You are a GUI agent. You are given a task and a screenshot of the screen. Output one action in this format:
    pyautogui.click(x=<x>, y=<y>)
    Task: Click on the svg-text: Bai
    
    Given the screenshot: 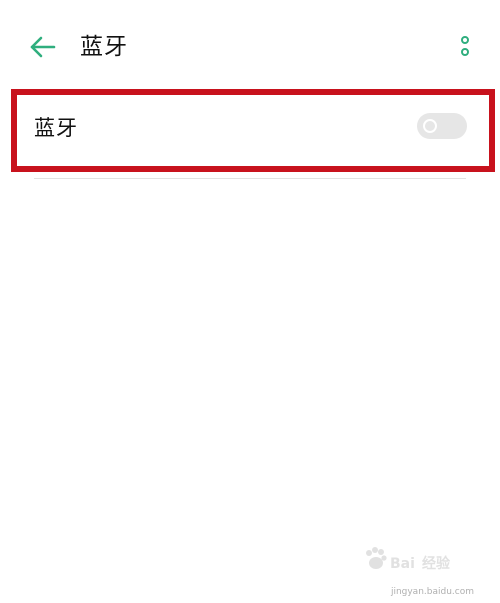 What is the action you would take?
    pyautogui.click(x=402, y=564)
    